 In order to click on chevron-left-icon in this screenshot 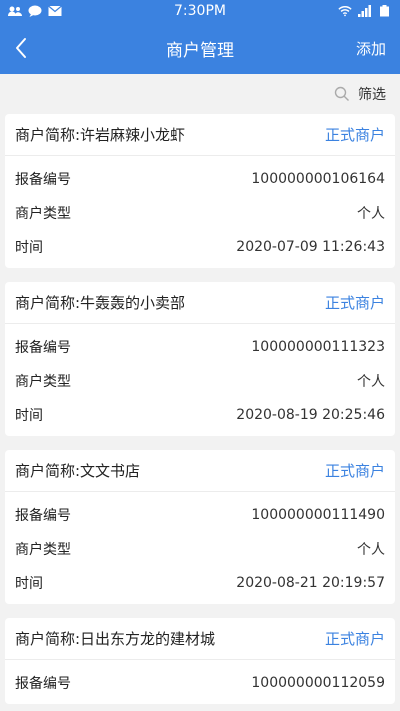, I will do `click(21, 48)`.